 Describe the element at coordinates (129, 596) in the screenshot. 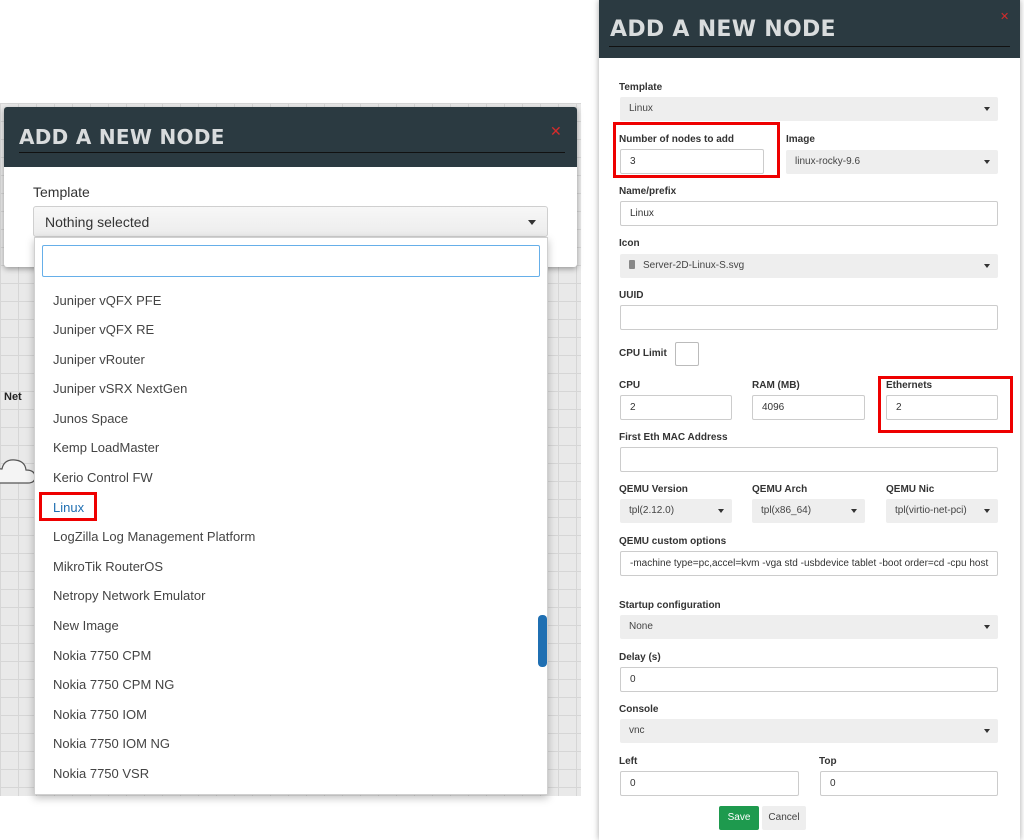

I see `dropdown-item: Netropy Network Emulator` at that location.